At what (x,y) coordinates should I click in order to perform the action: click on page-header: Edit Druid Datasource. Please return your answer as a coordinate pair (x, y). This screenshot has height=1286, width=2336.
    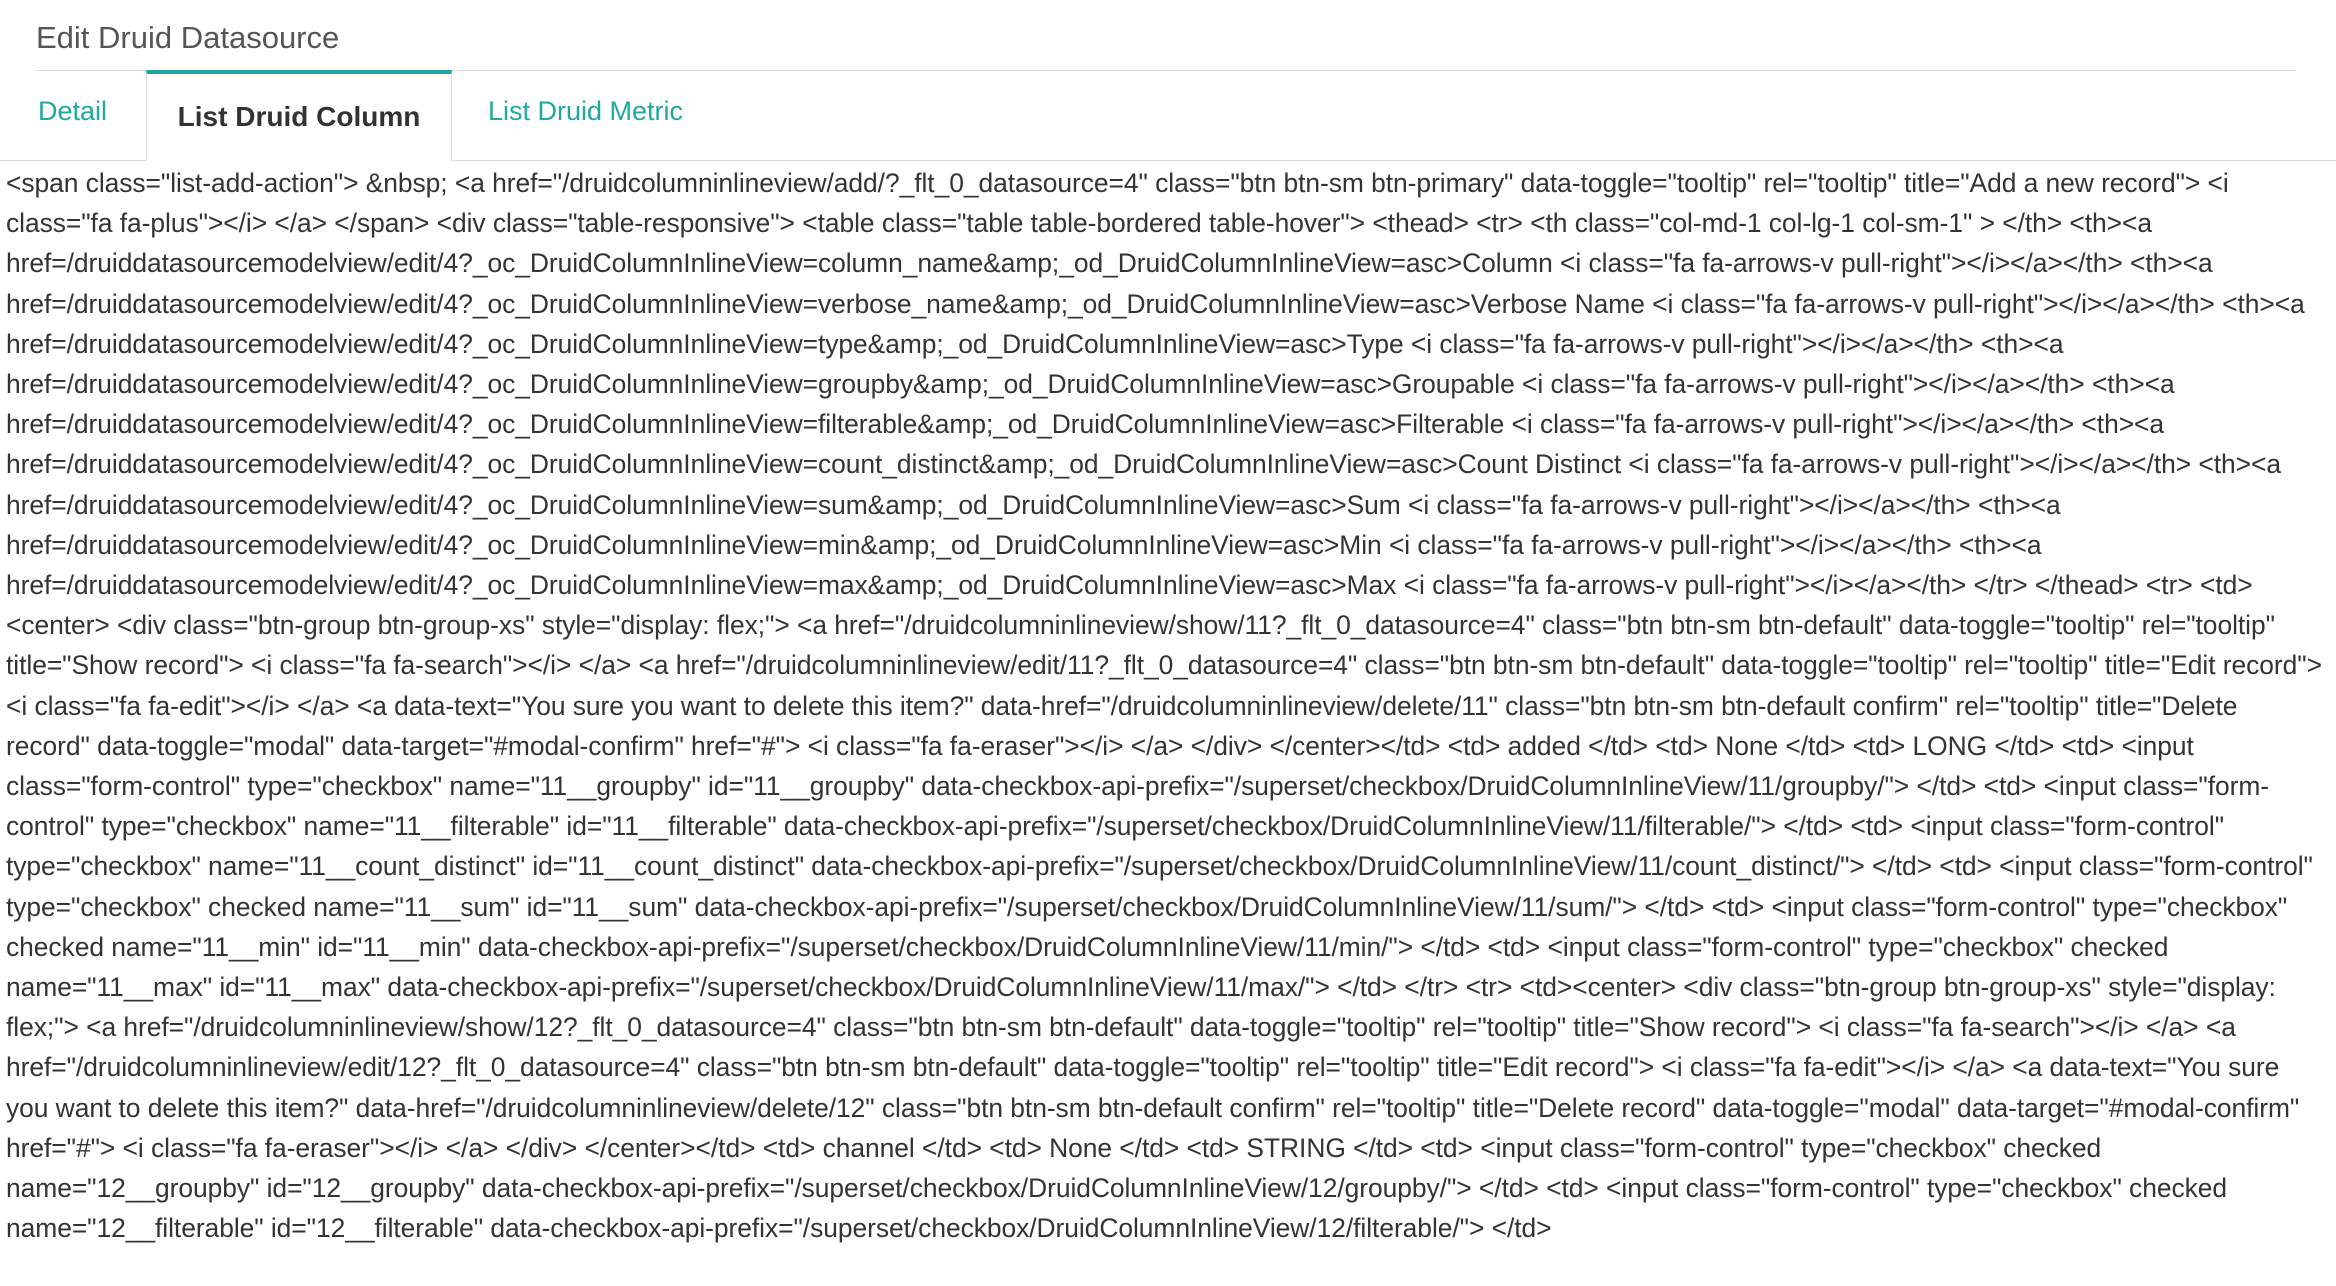
    Looking at the image, I should click on (1166, 35).